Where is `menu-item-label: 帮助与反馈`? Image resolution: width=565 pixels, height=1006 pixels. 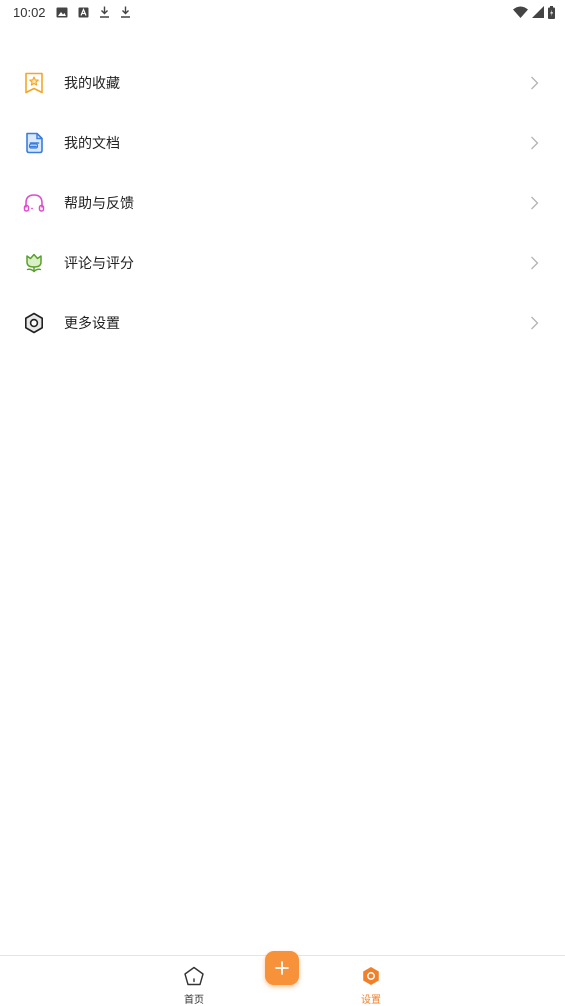 menu-item-label: 帮助与反馈 is located at coordinates (99, 204).